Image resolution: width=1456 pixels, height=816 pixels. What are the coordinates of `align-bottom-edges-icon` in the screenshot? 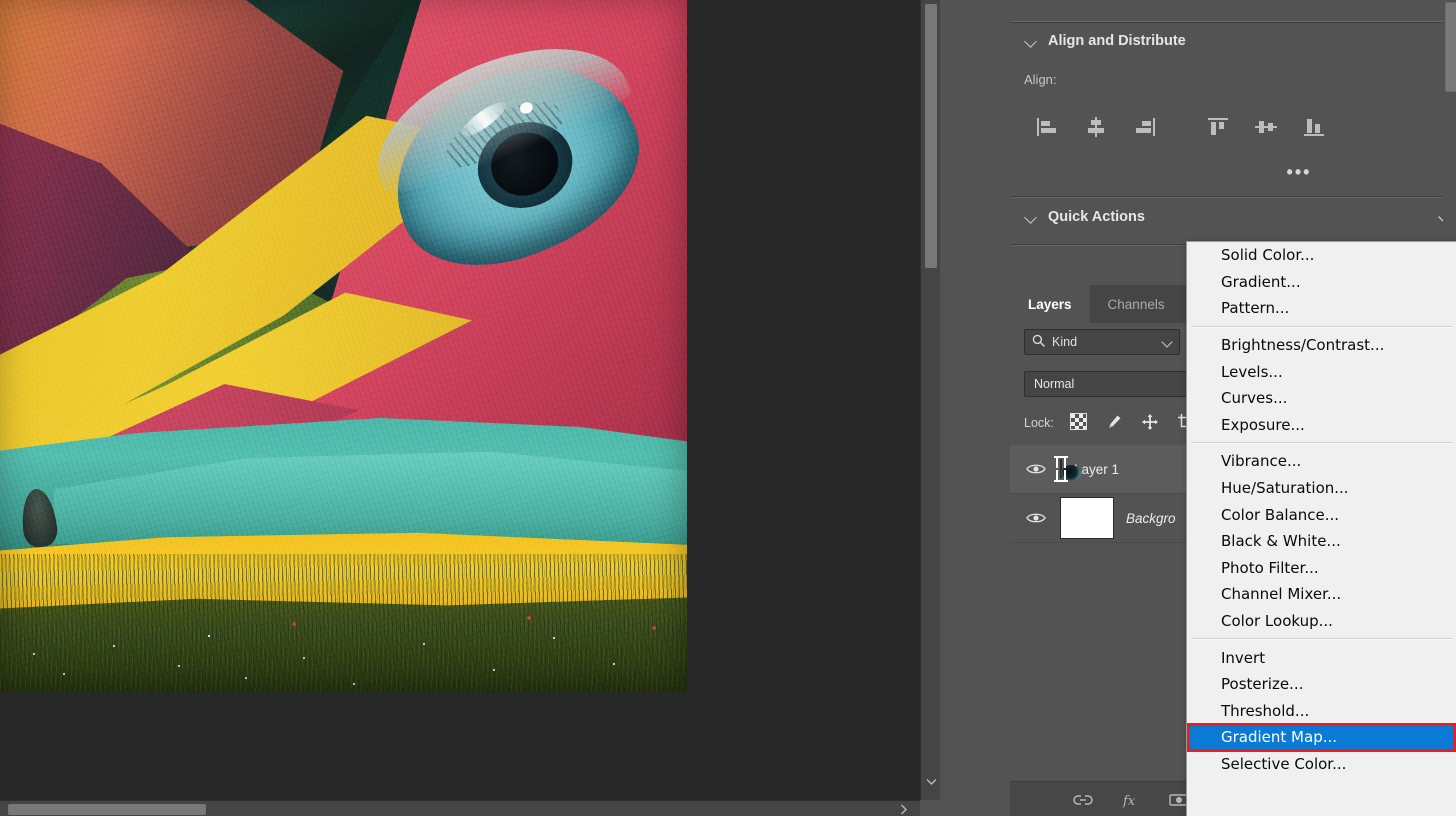 It's located at (1314, 127).